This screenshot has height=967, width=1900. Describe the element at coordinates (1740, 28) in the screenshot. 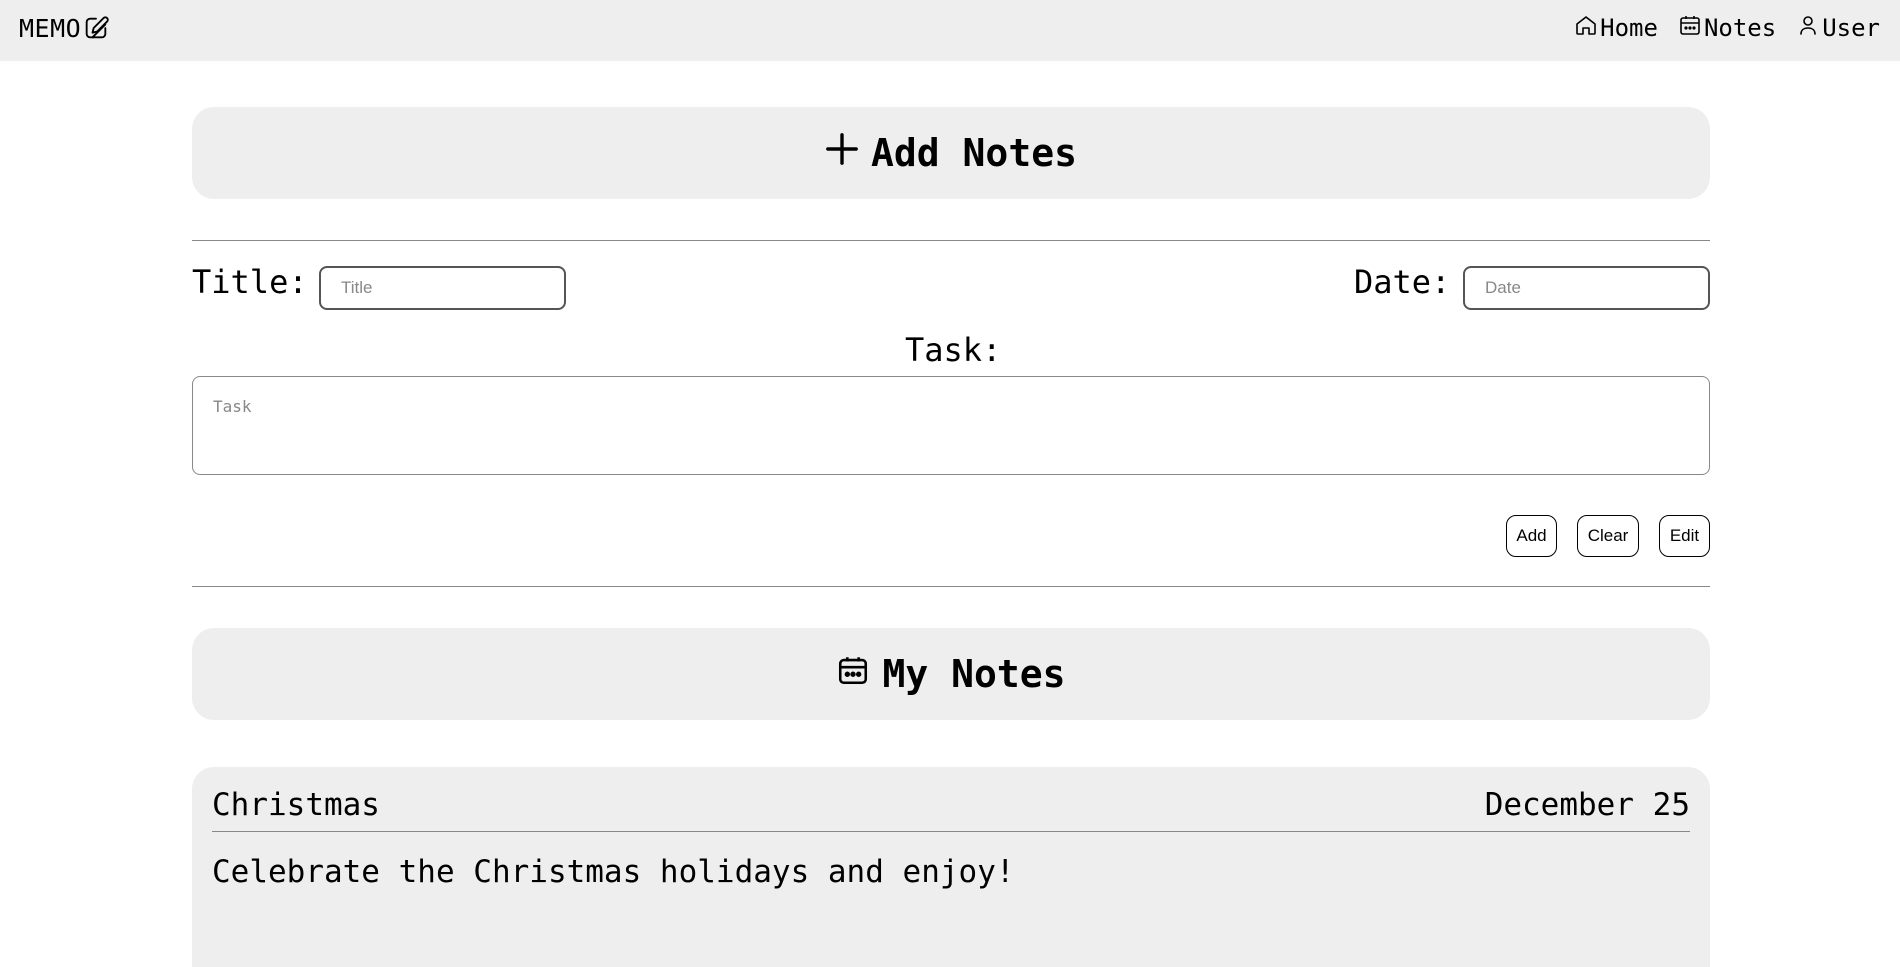

I see `nav-notes-label: Notes` at that location.